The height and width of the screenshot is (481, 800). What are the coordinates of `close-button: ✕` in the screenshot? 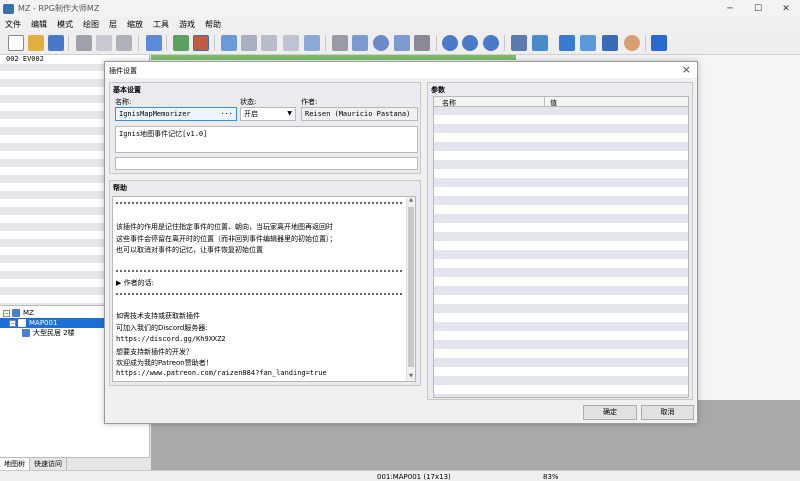 It's located at (786, 8).